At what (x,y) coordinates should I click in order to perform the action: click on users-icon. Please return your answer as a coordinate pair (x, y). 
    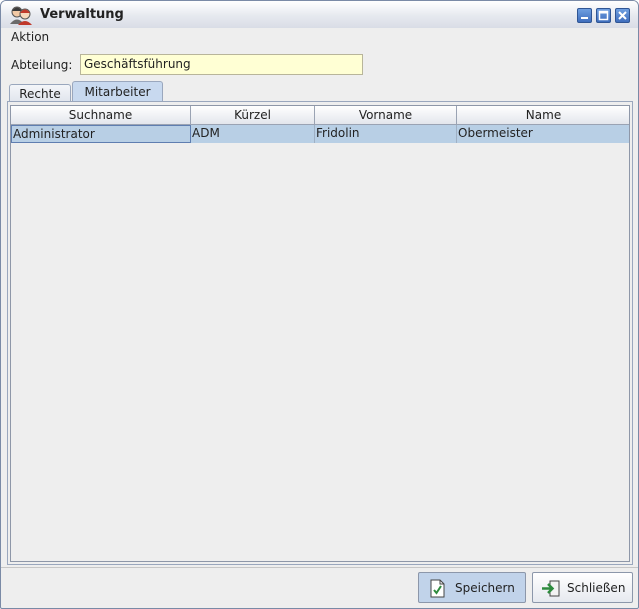
    Looking at the image, I should click on (21, 15).